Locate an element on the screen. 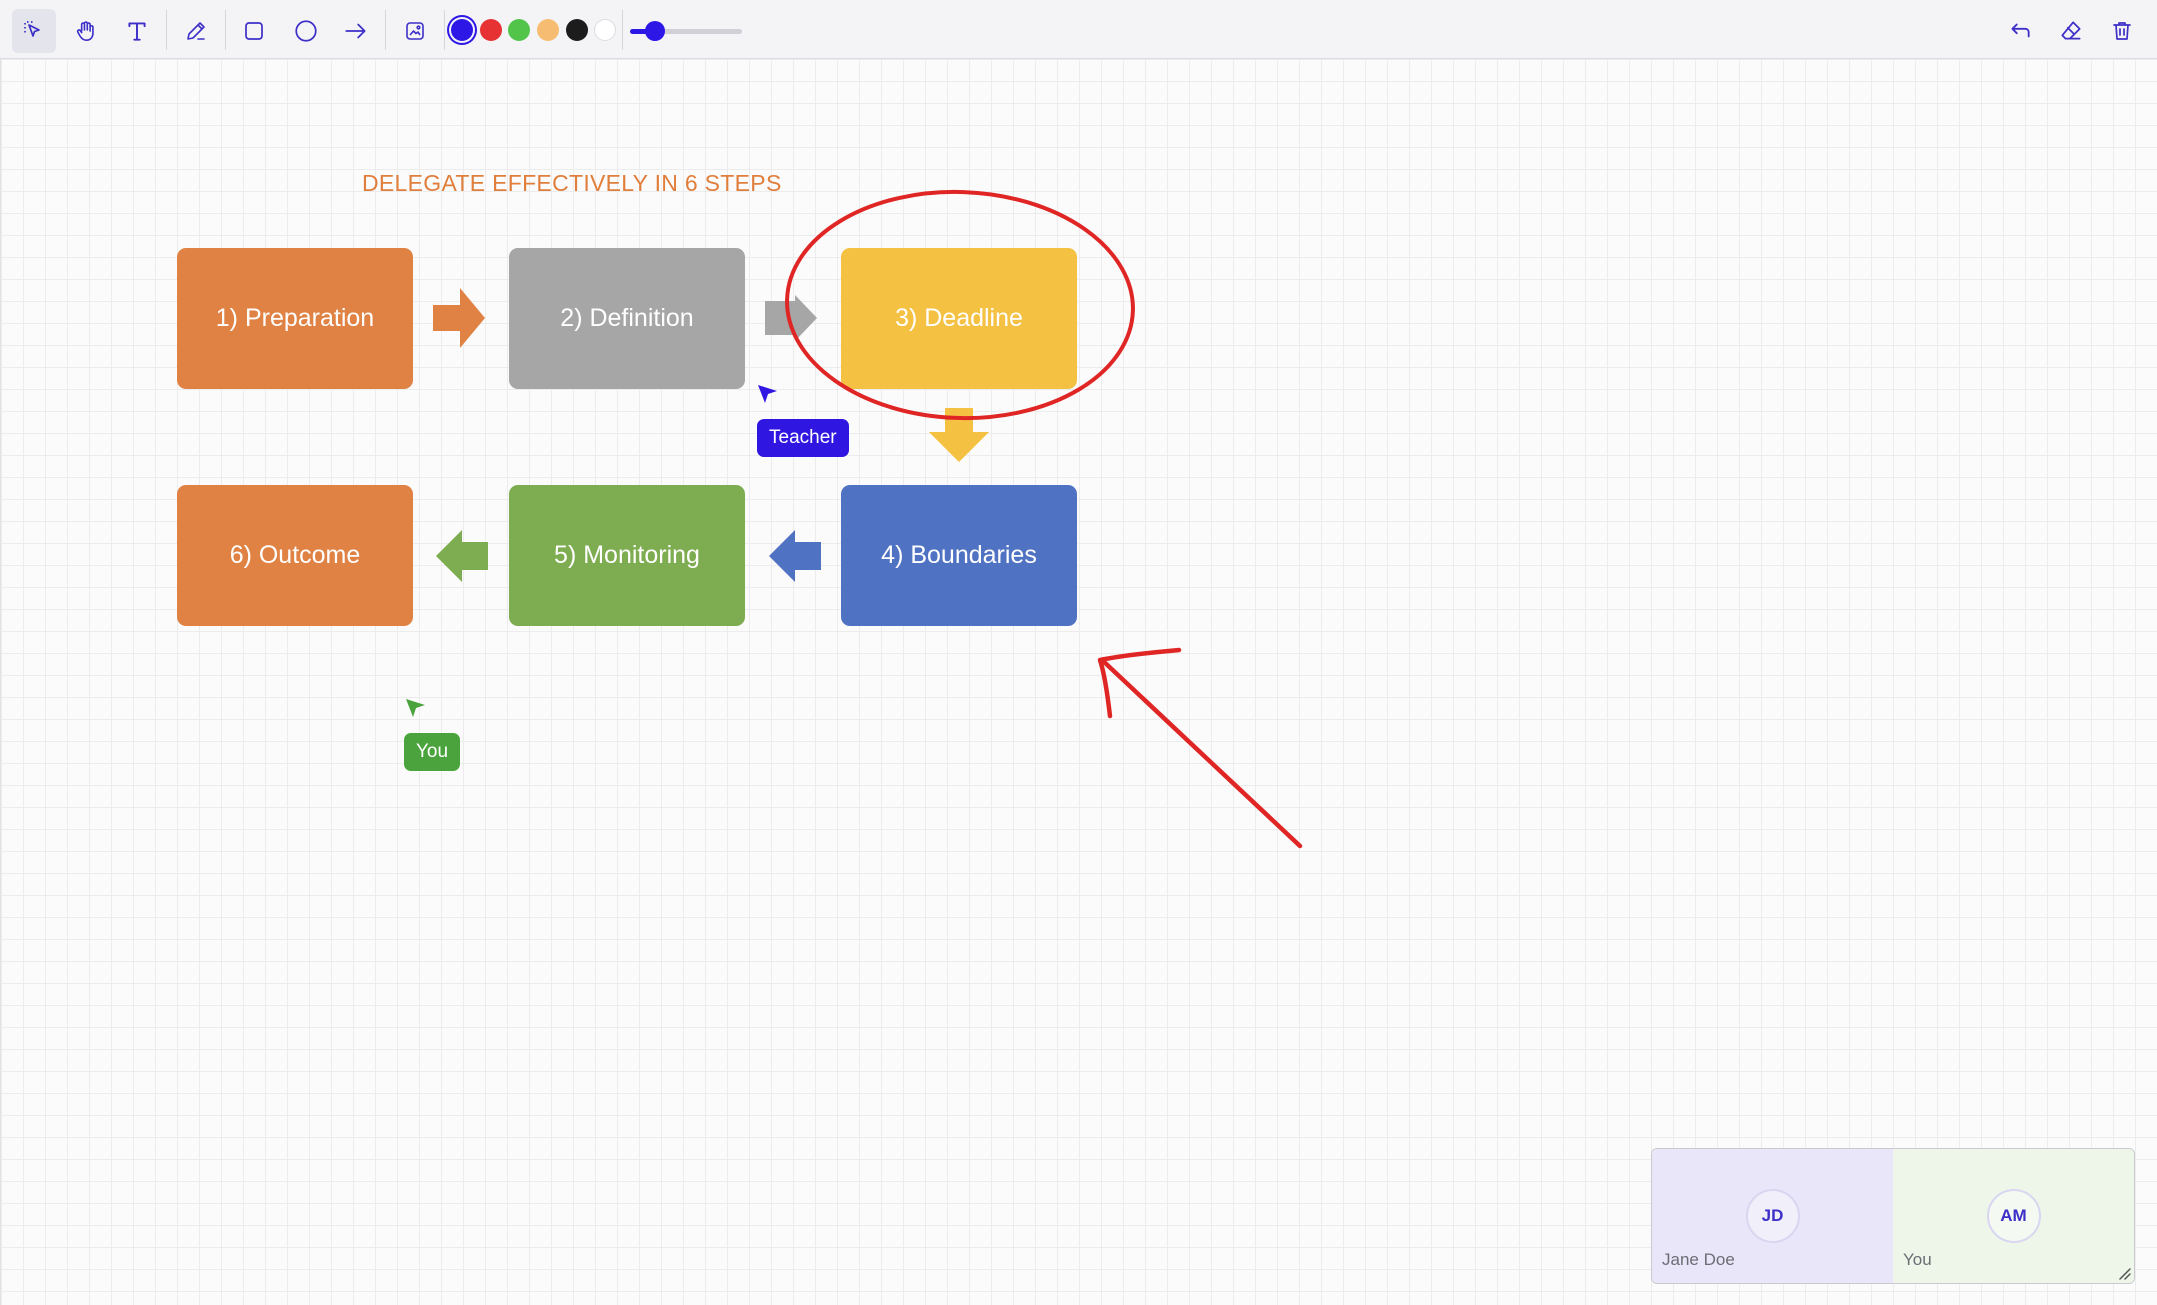  participant-avatar: AM is located at coordinates (2013, 1216).